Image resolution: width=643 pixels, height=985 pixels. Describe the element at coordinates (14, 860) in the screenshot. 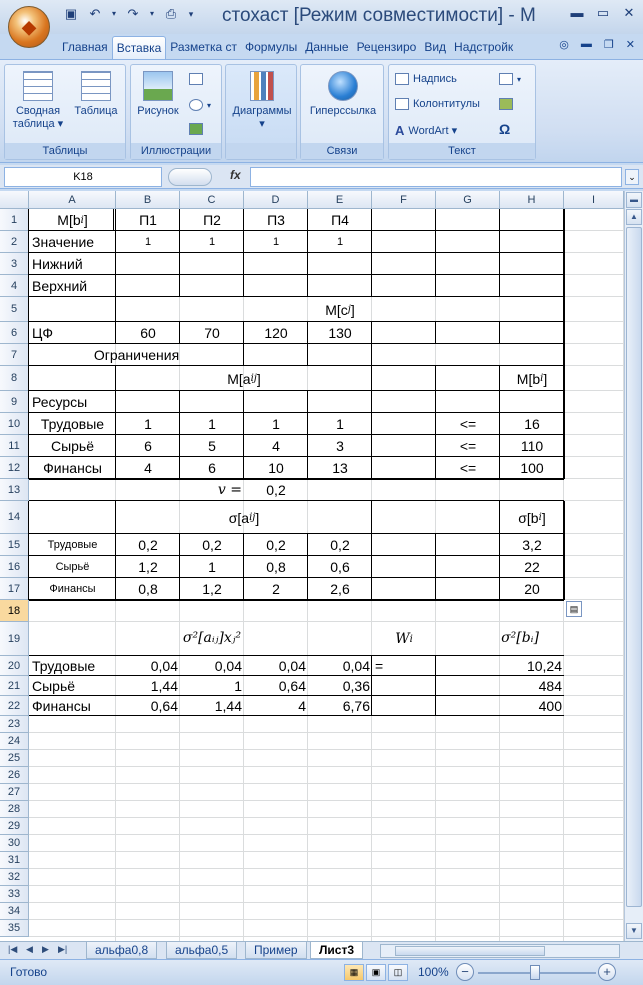

I see `row-header-31: 31` at that location.